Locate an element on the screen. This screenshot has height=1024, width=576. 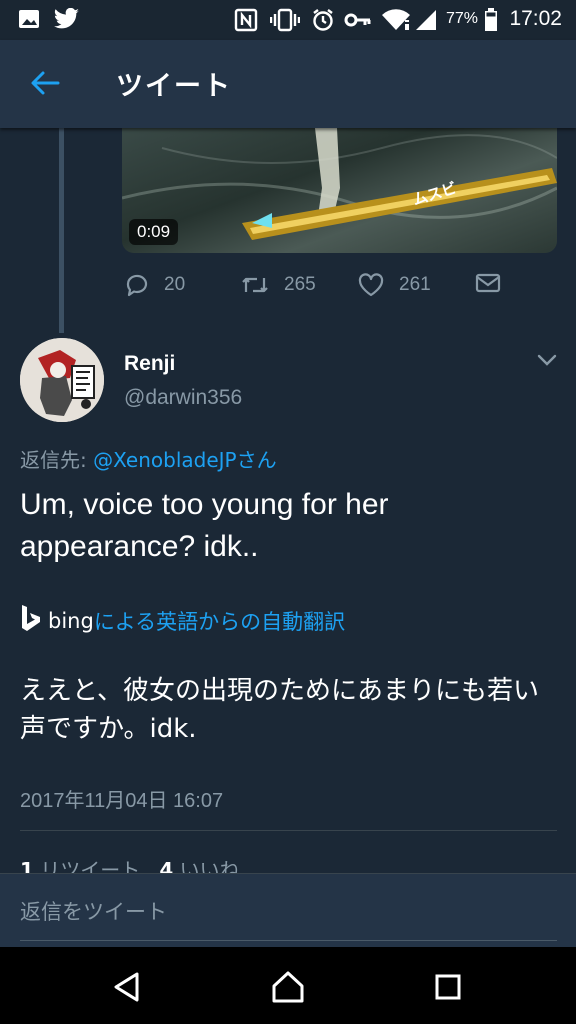
video-thumbnail: ムスビ 0:09 is located at coordinates (339, 190).